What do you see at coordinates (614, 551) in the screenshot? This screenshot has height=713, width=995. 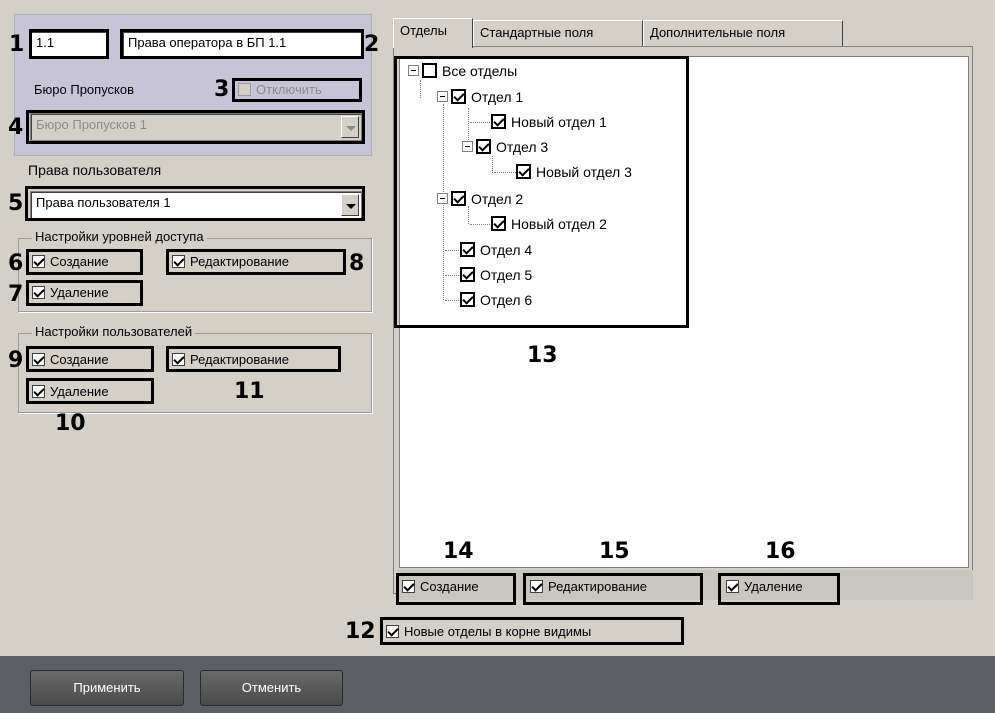 I see `callout-number: 15` at bounding box center [614, 551].